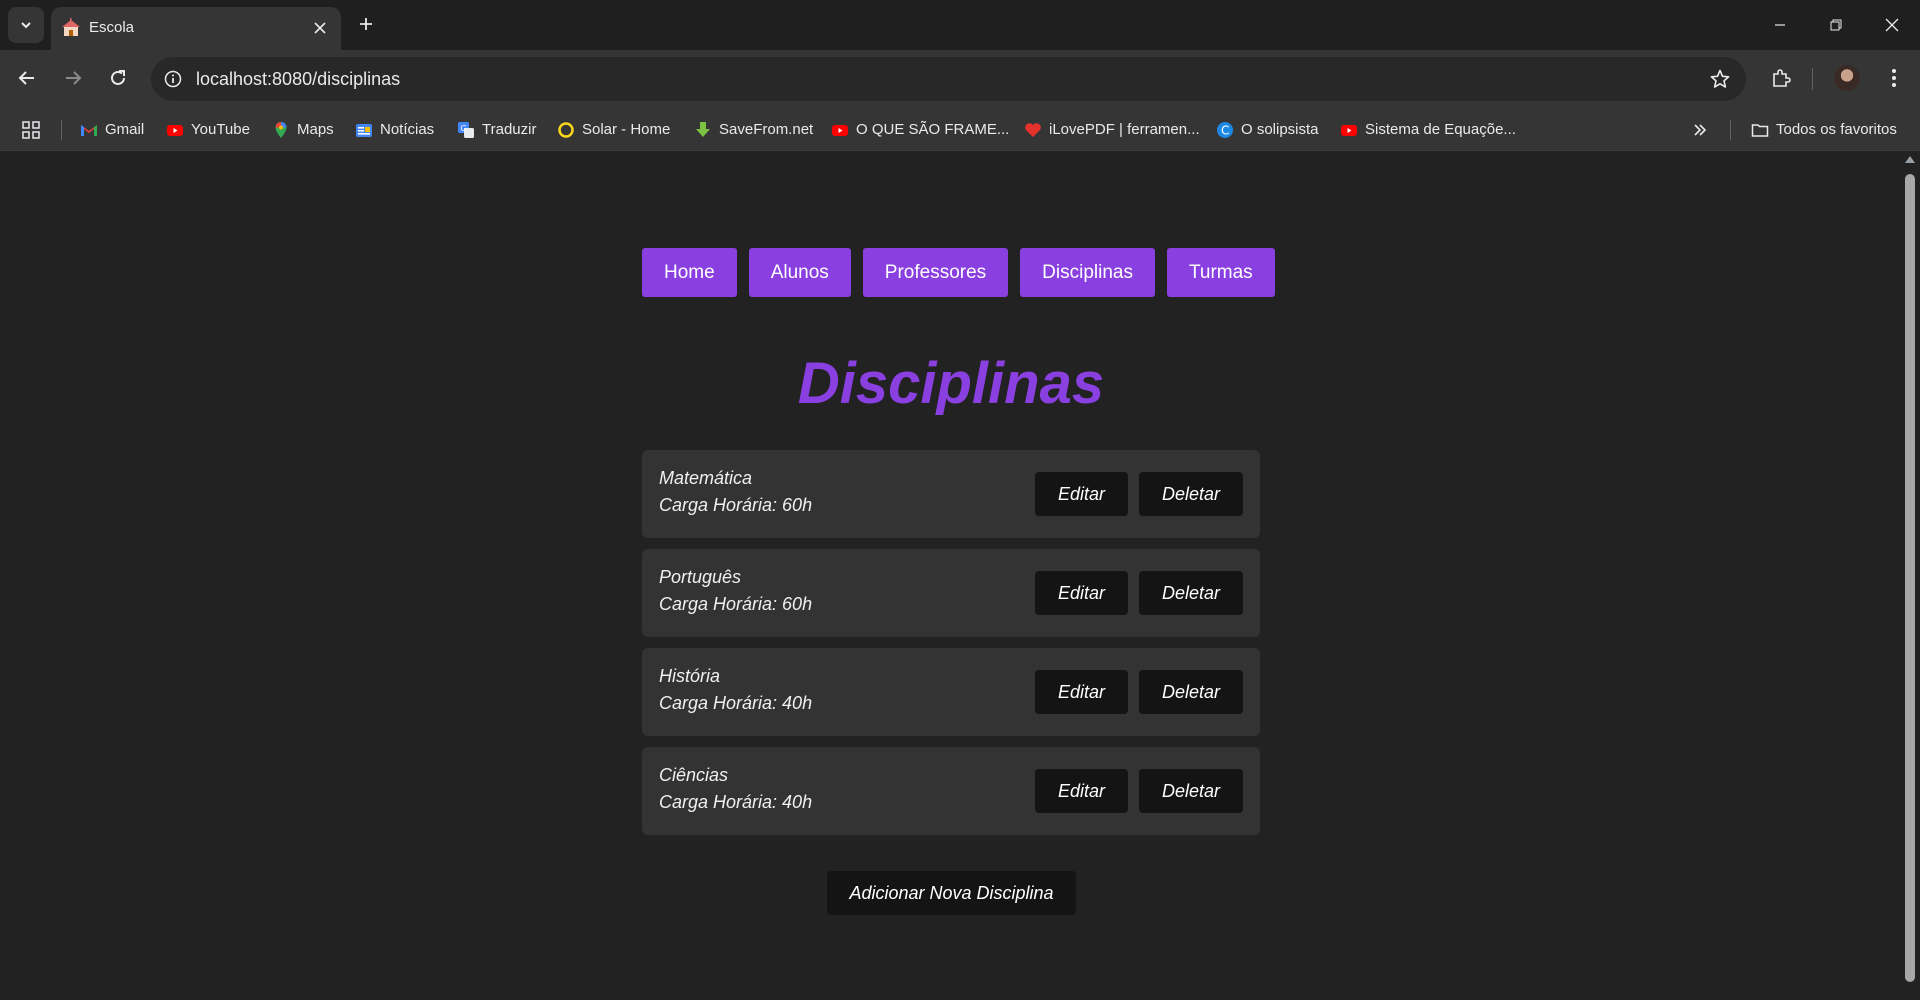  Describe the element at coordinates (1720, 79) in the screenshot. I see `bookmark-star-button` at that location.